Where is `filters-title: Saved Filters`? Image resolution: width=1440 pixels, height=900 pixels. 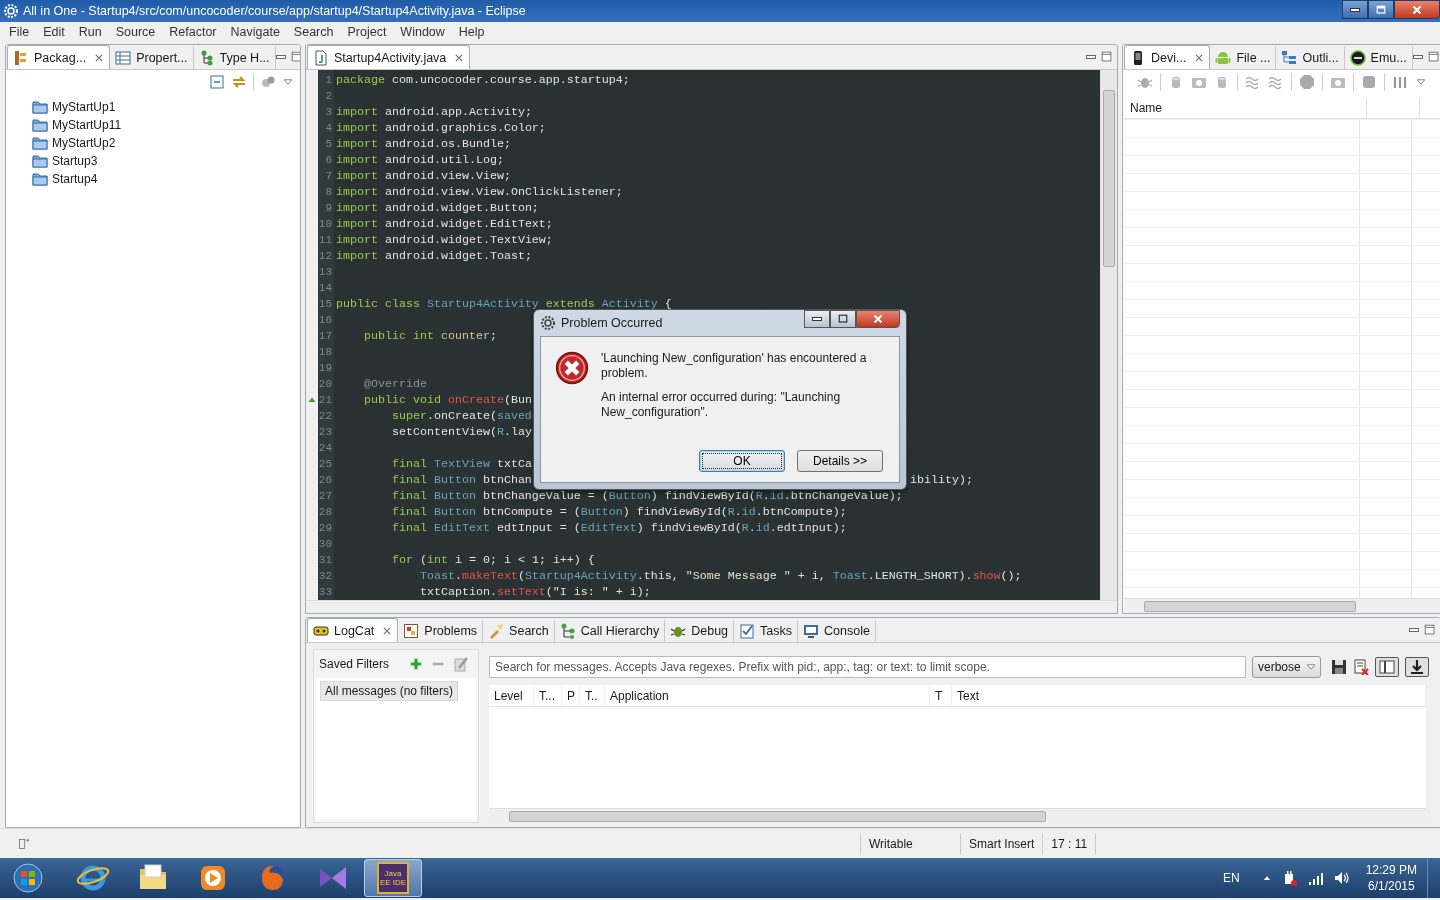 filters-title: Saved Filters is located at coordinates (354, 664).